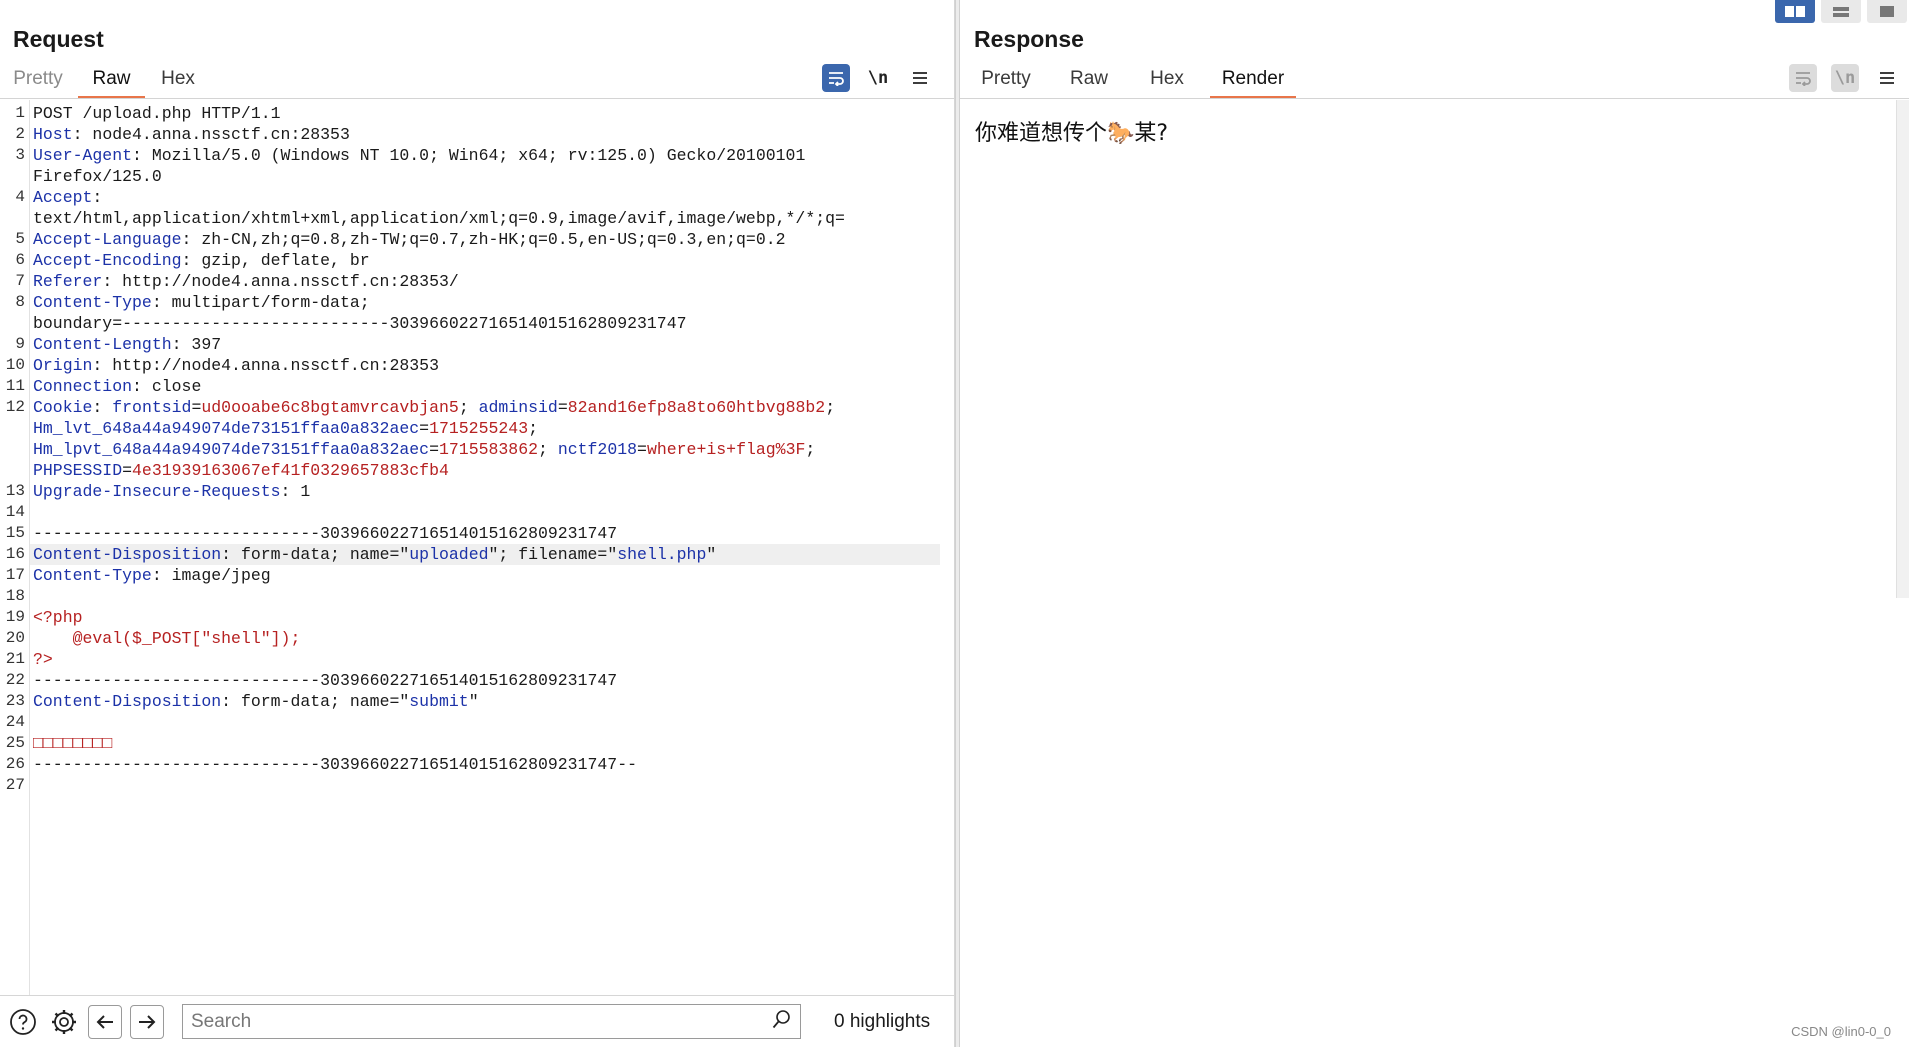  I want to click on line-number: 9, so click(20, 344).